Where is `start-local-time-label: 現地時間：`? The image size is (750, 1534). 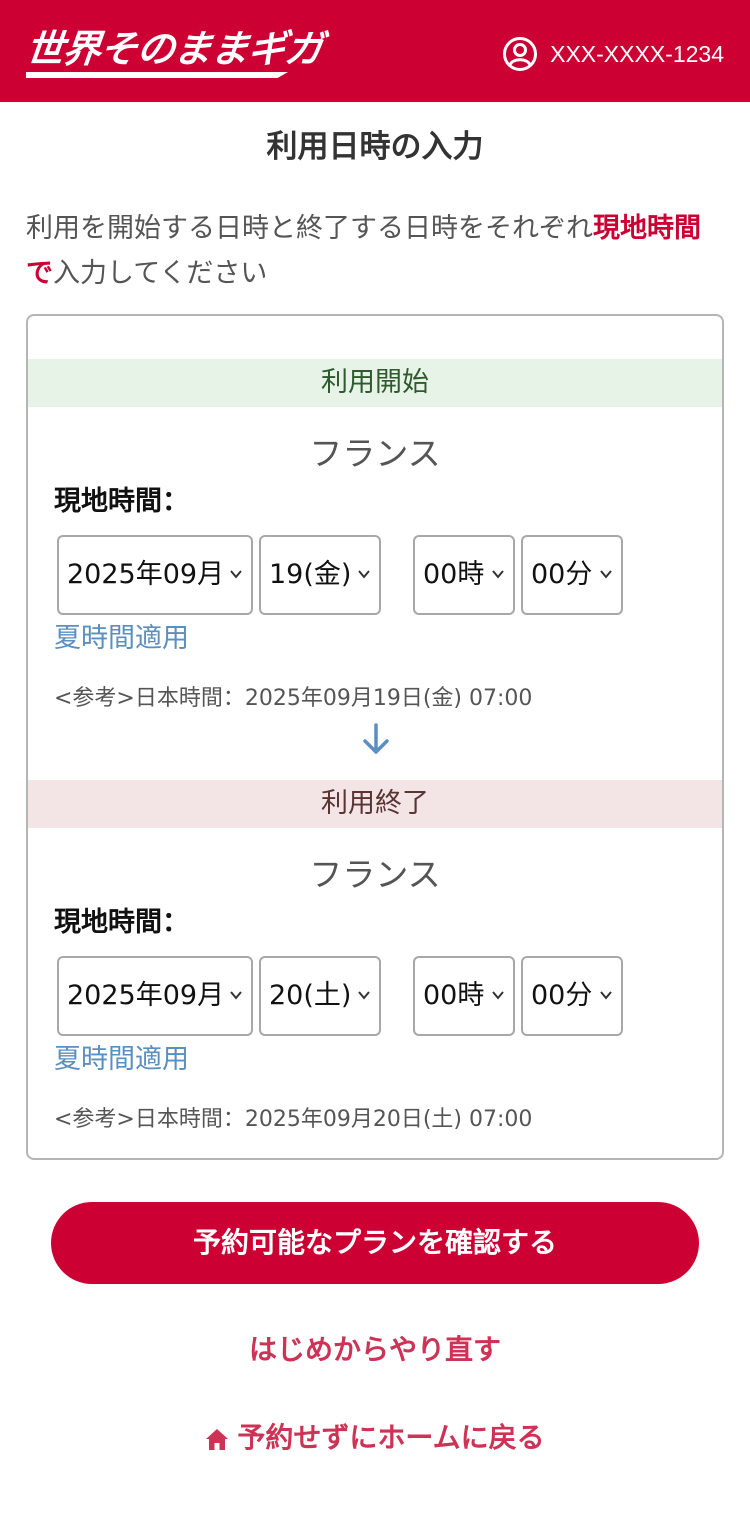
start-local-time-label: 現地時間： is located at coordinates (121, 501).